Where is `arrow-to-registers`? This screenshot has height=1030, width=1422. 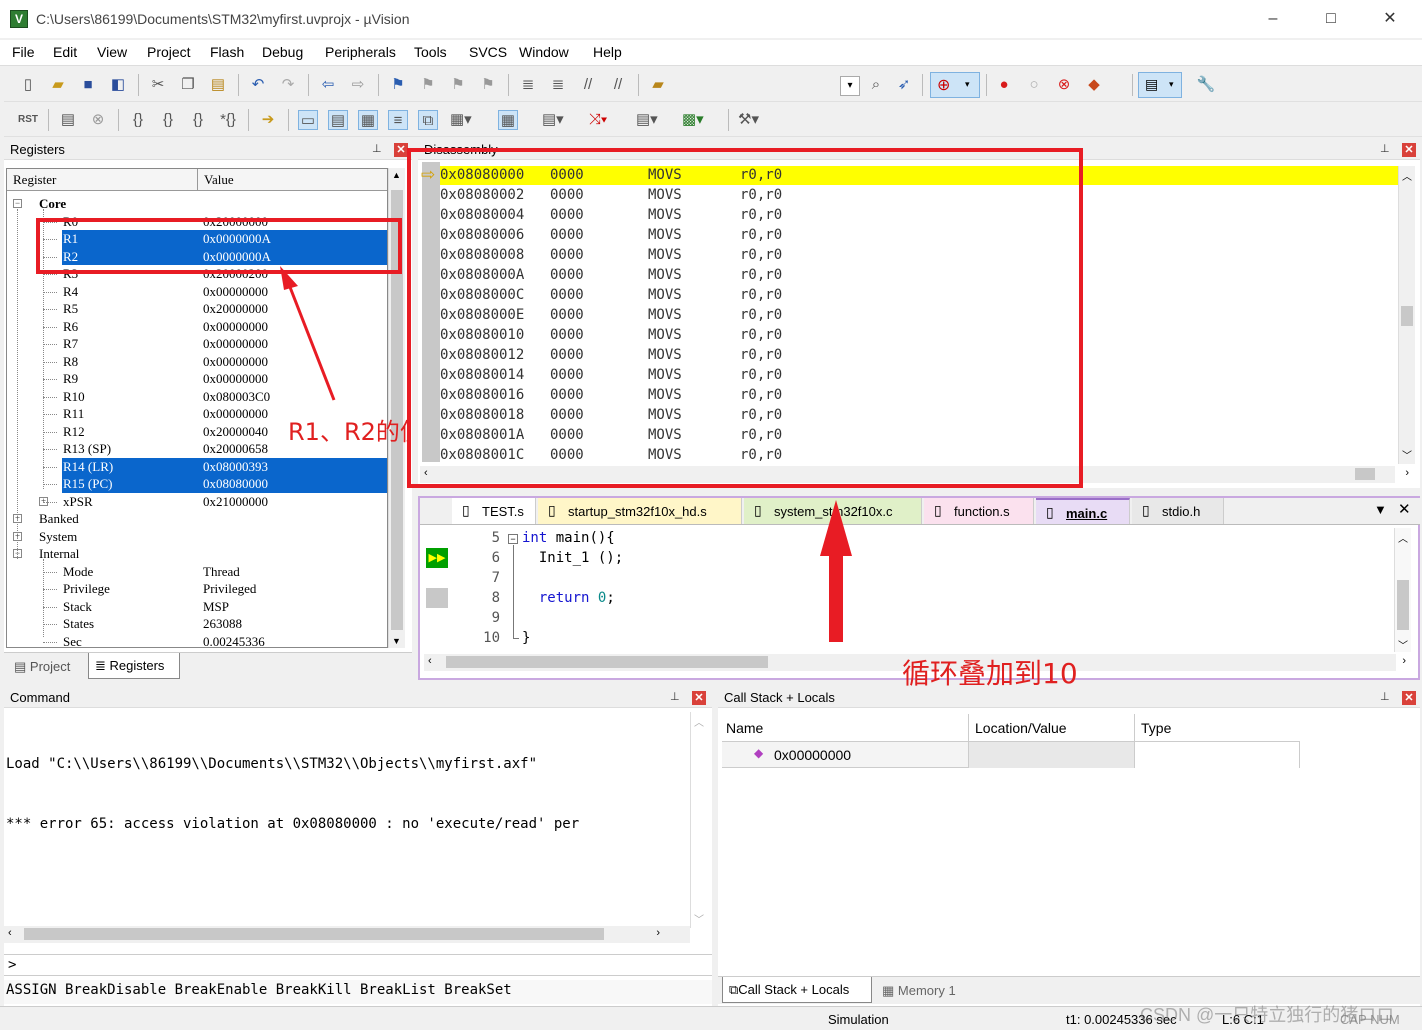 arrow-to-registers is located at coordinates (308, 333).